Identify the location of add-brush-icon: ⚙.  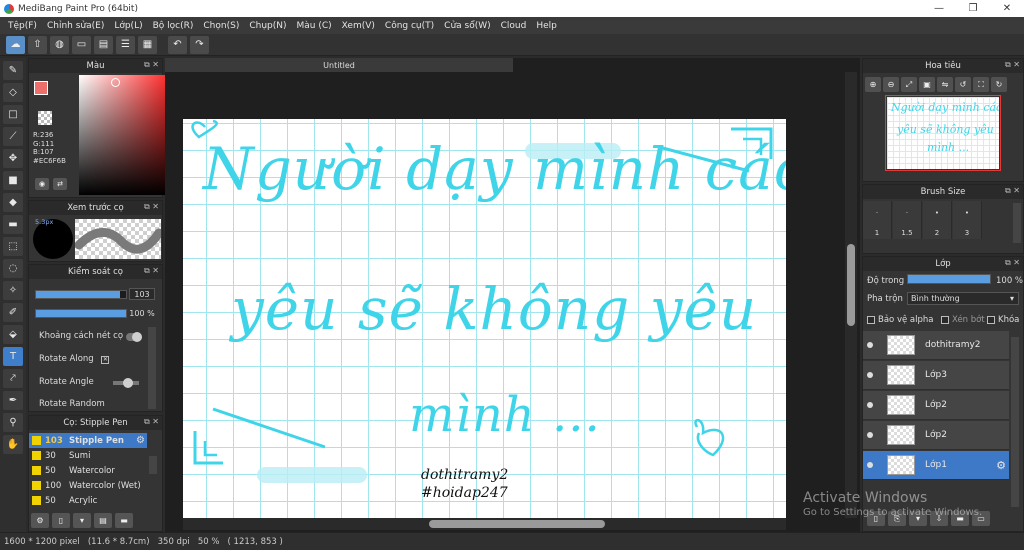
(40, 520).